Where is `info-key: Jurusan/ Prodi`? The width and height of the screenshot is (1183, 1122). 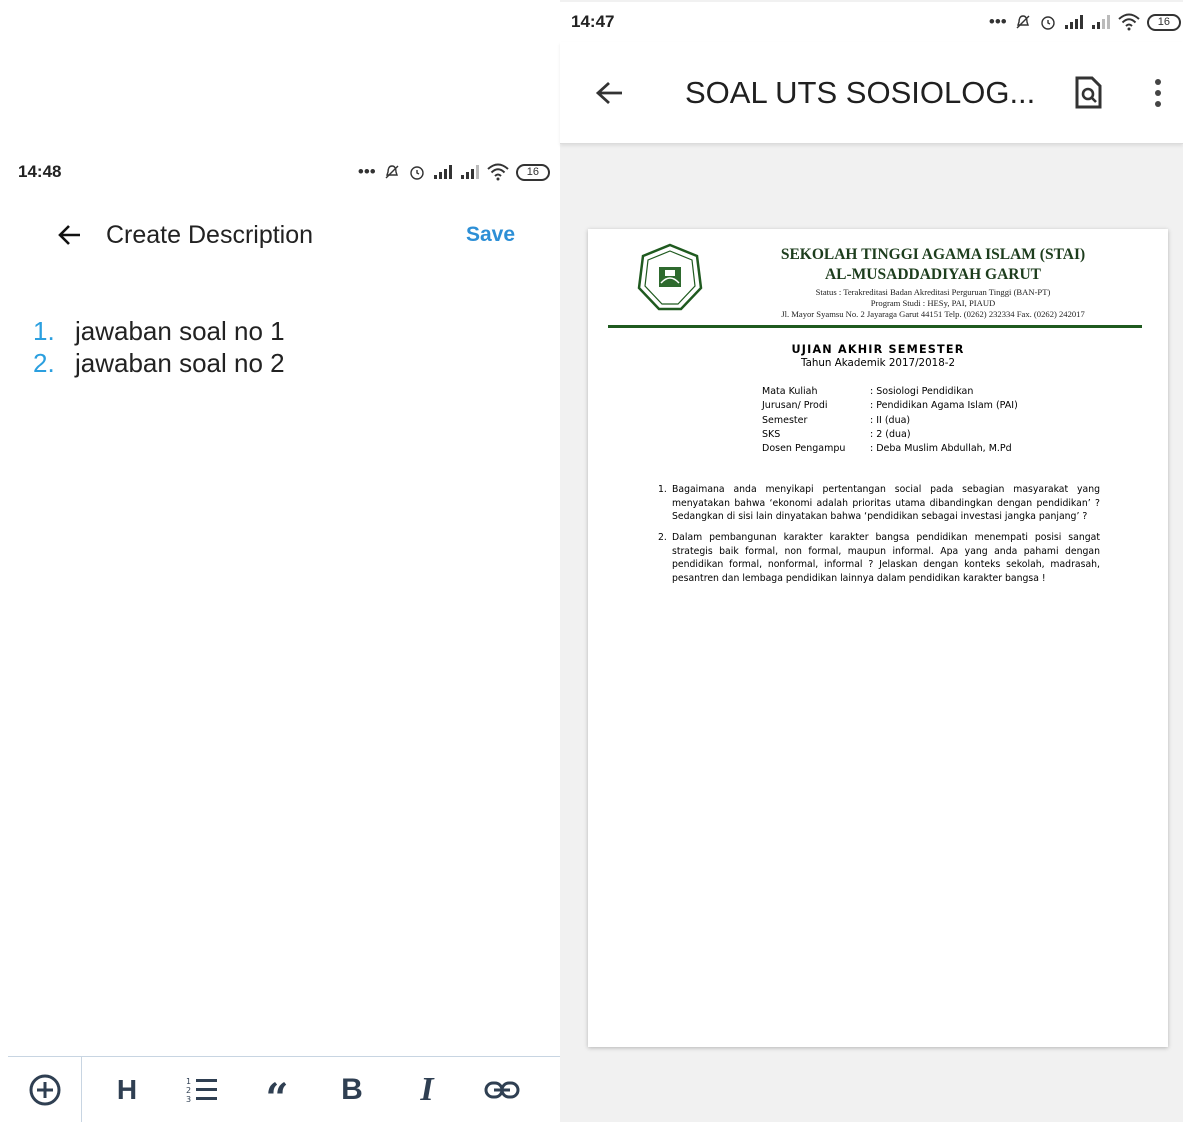 info-key: Jurusan/ Prodi is located at coordinates (795, 406).